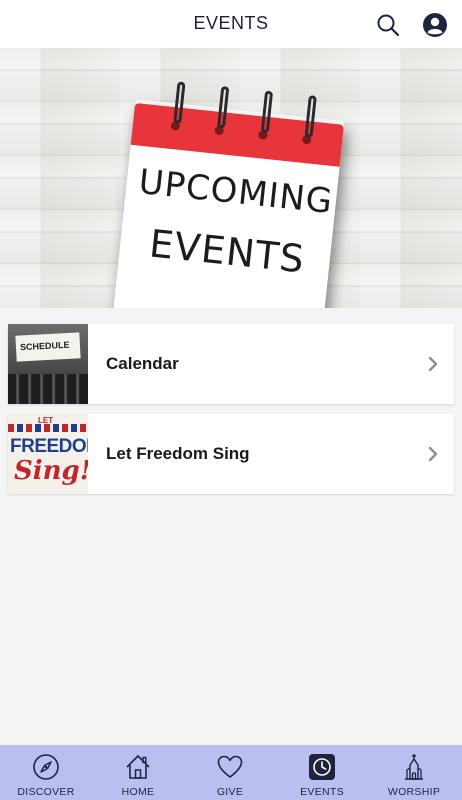 The image size is (462, 800). What do you see at coordinates (388, 25) in the screenshot?
I see `search-icon` at bounding box center [388, 25].